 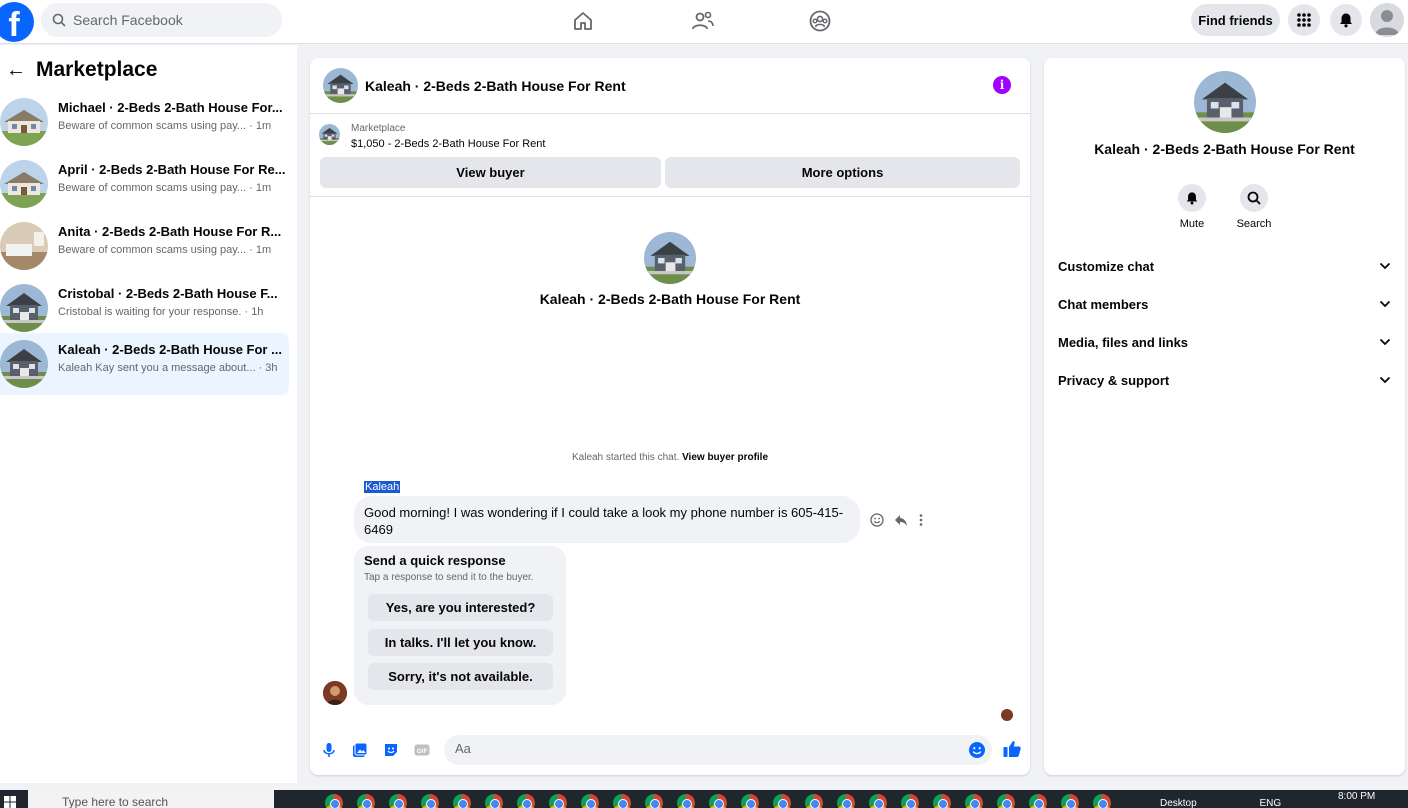 I want to click on quick-response-button: Yes, are you interested?, so click(x=460, y=607).